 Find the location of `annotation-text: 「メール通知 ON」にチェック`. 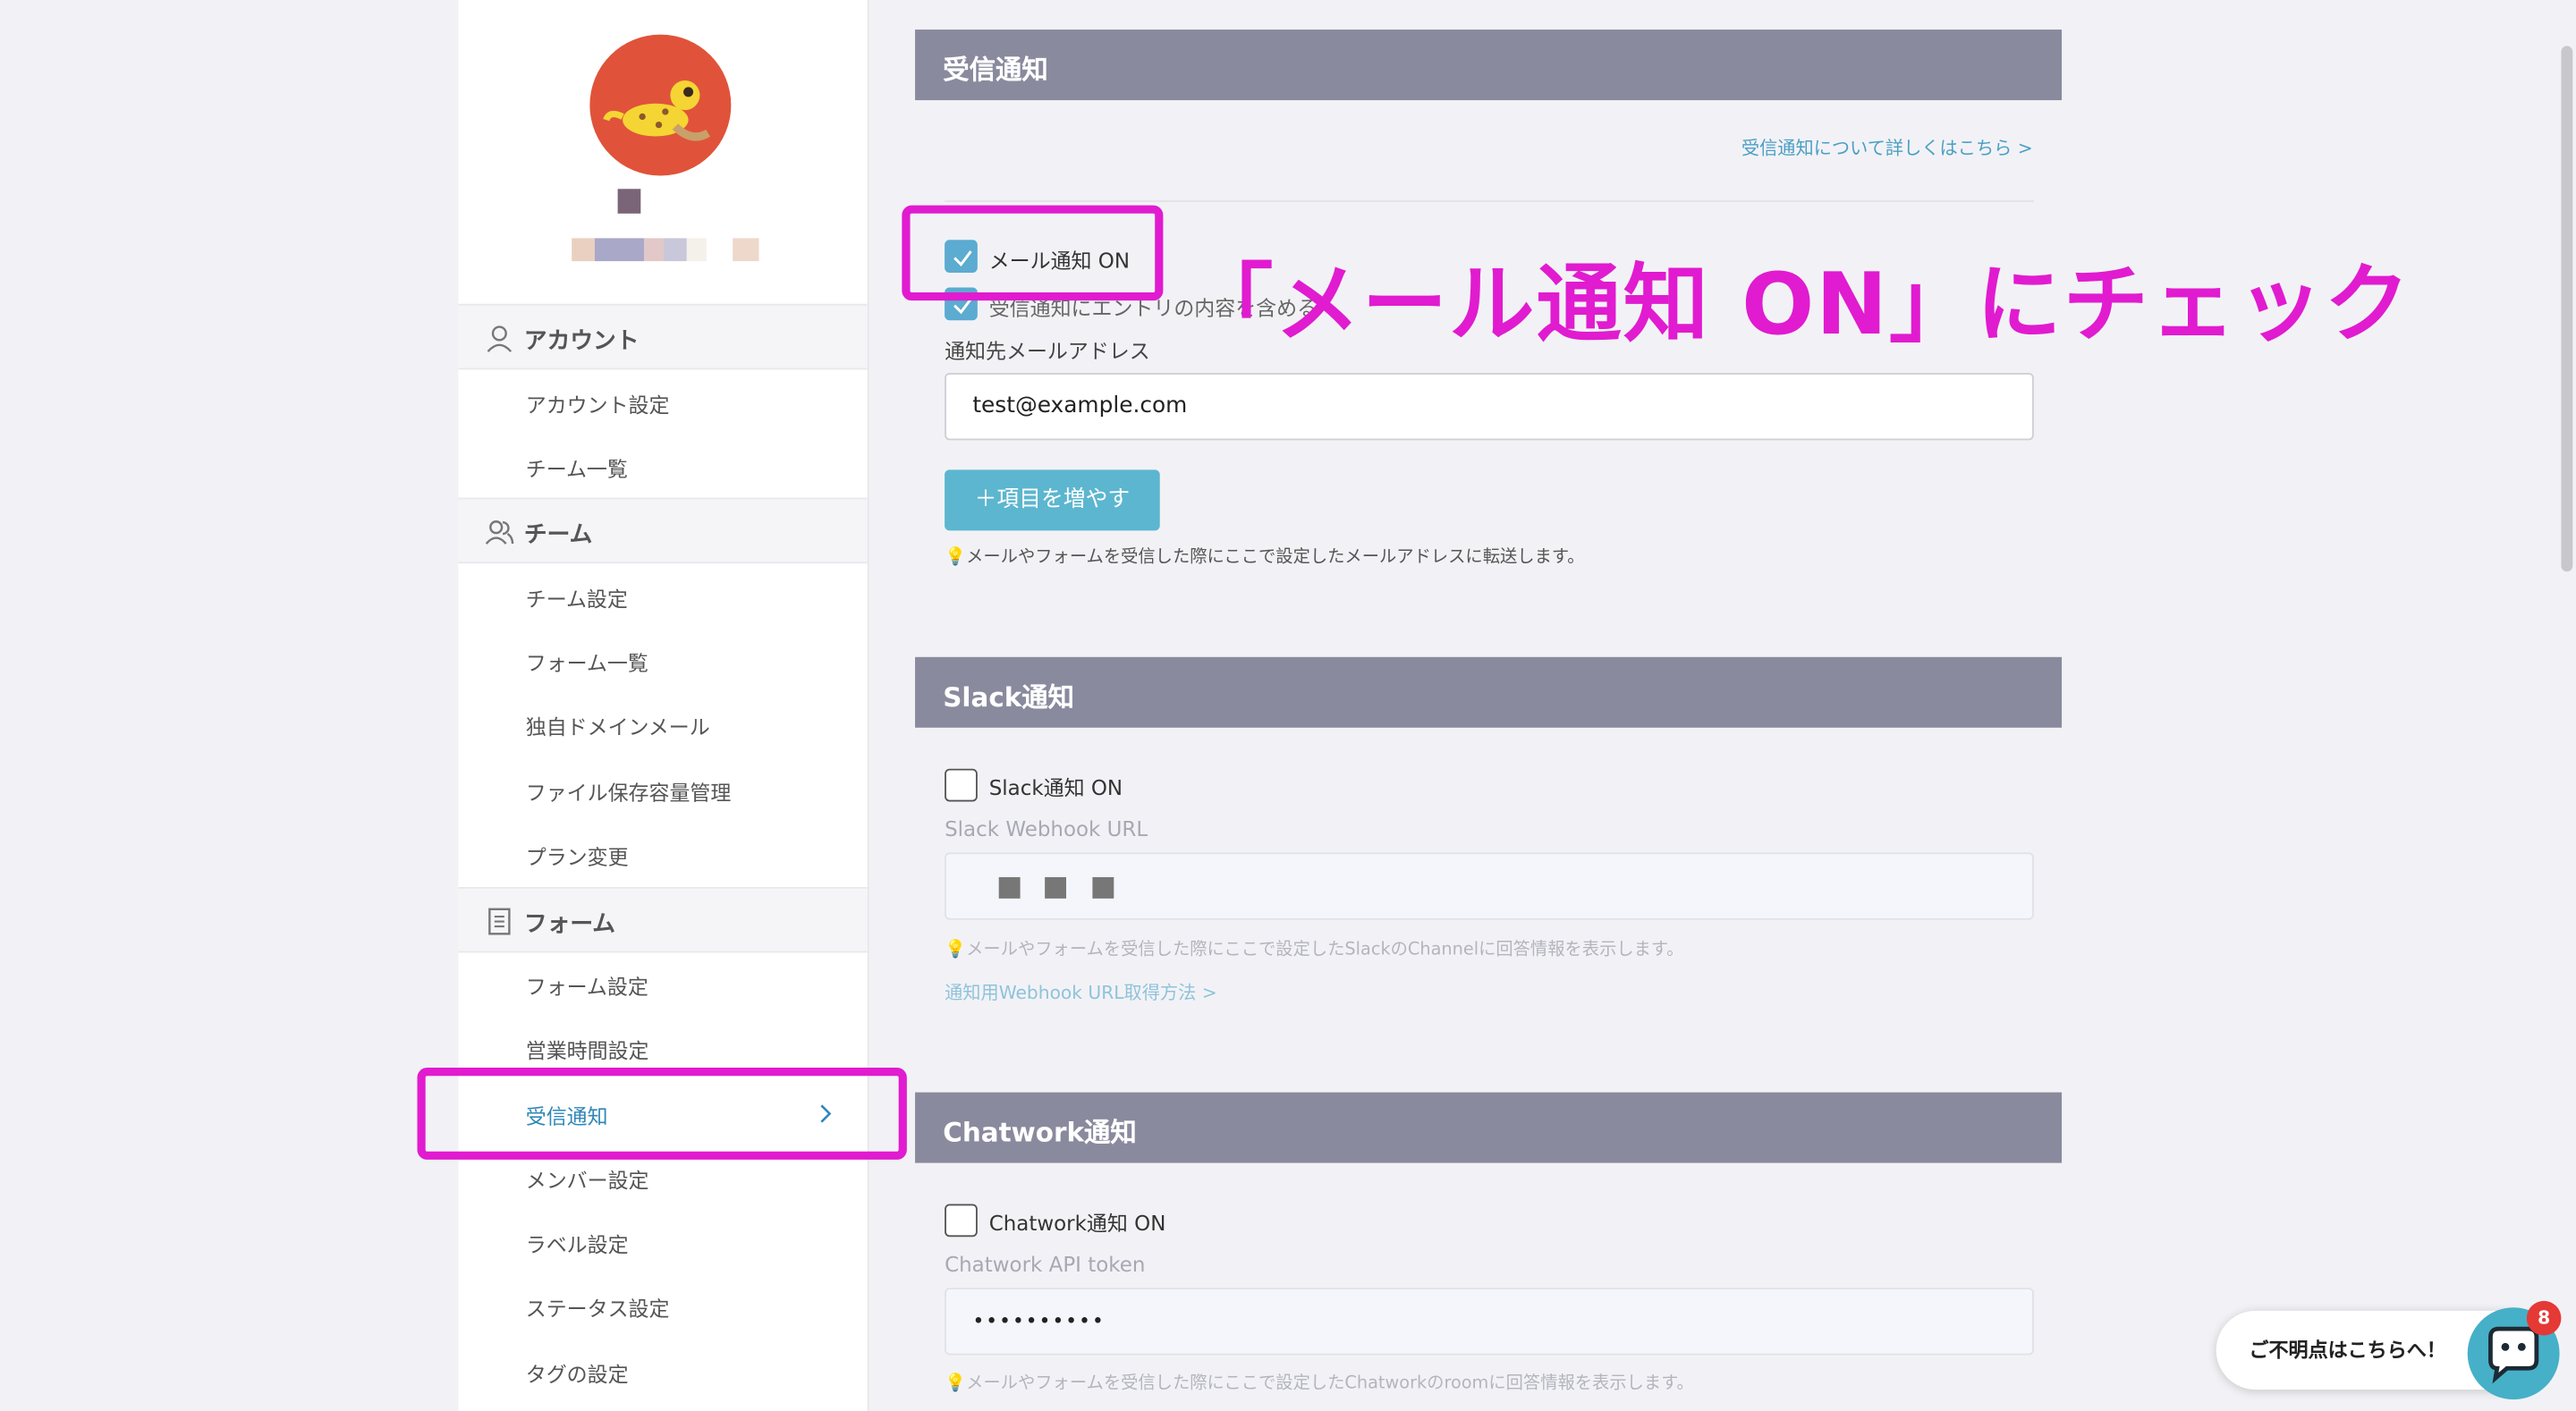

annotation-text: 「メール通知 ON」にチェック is located at coordinates (1799, 305).